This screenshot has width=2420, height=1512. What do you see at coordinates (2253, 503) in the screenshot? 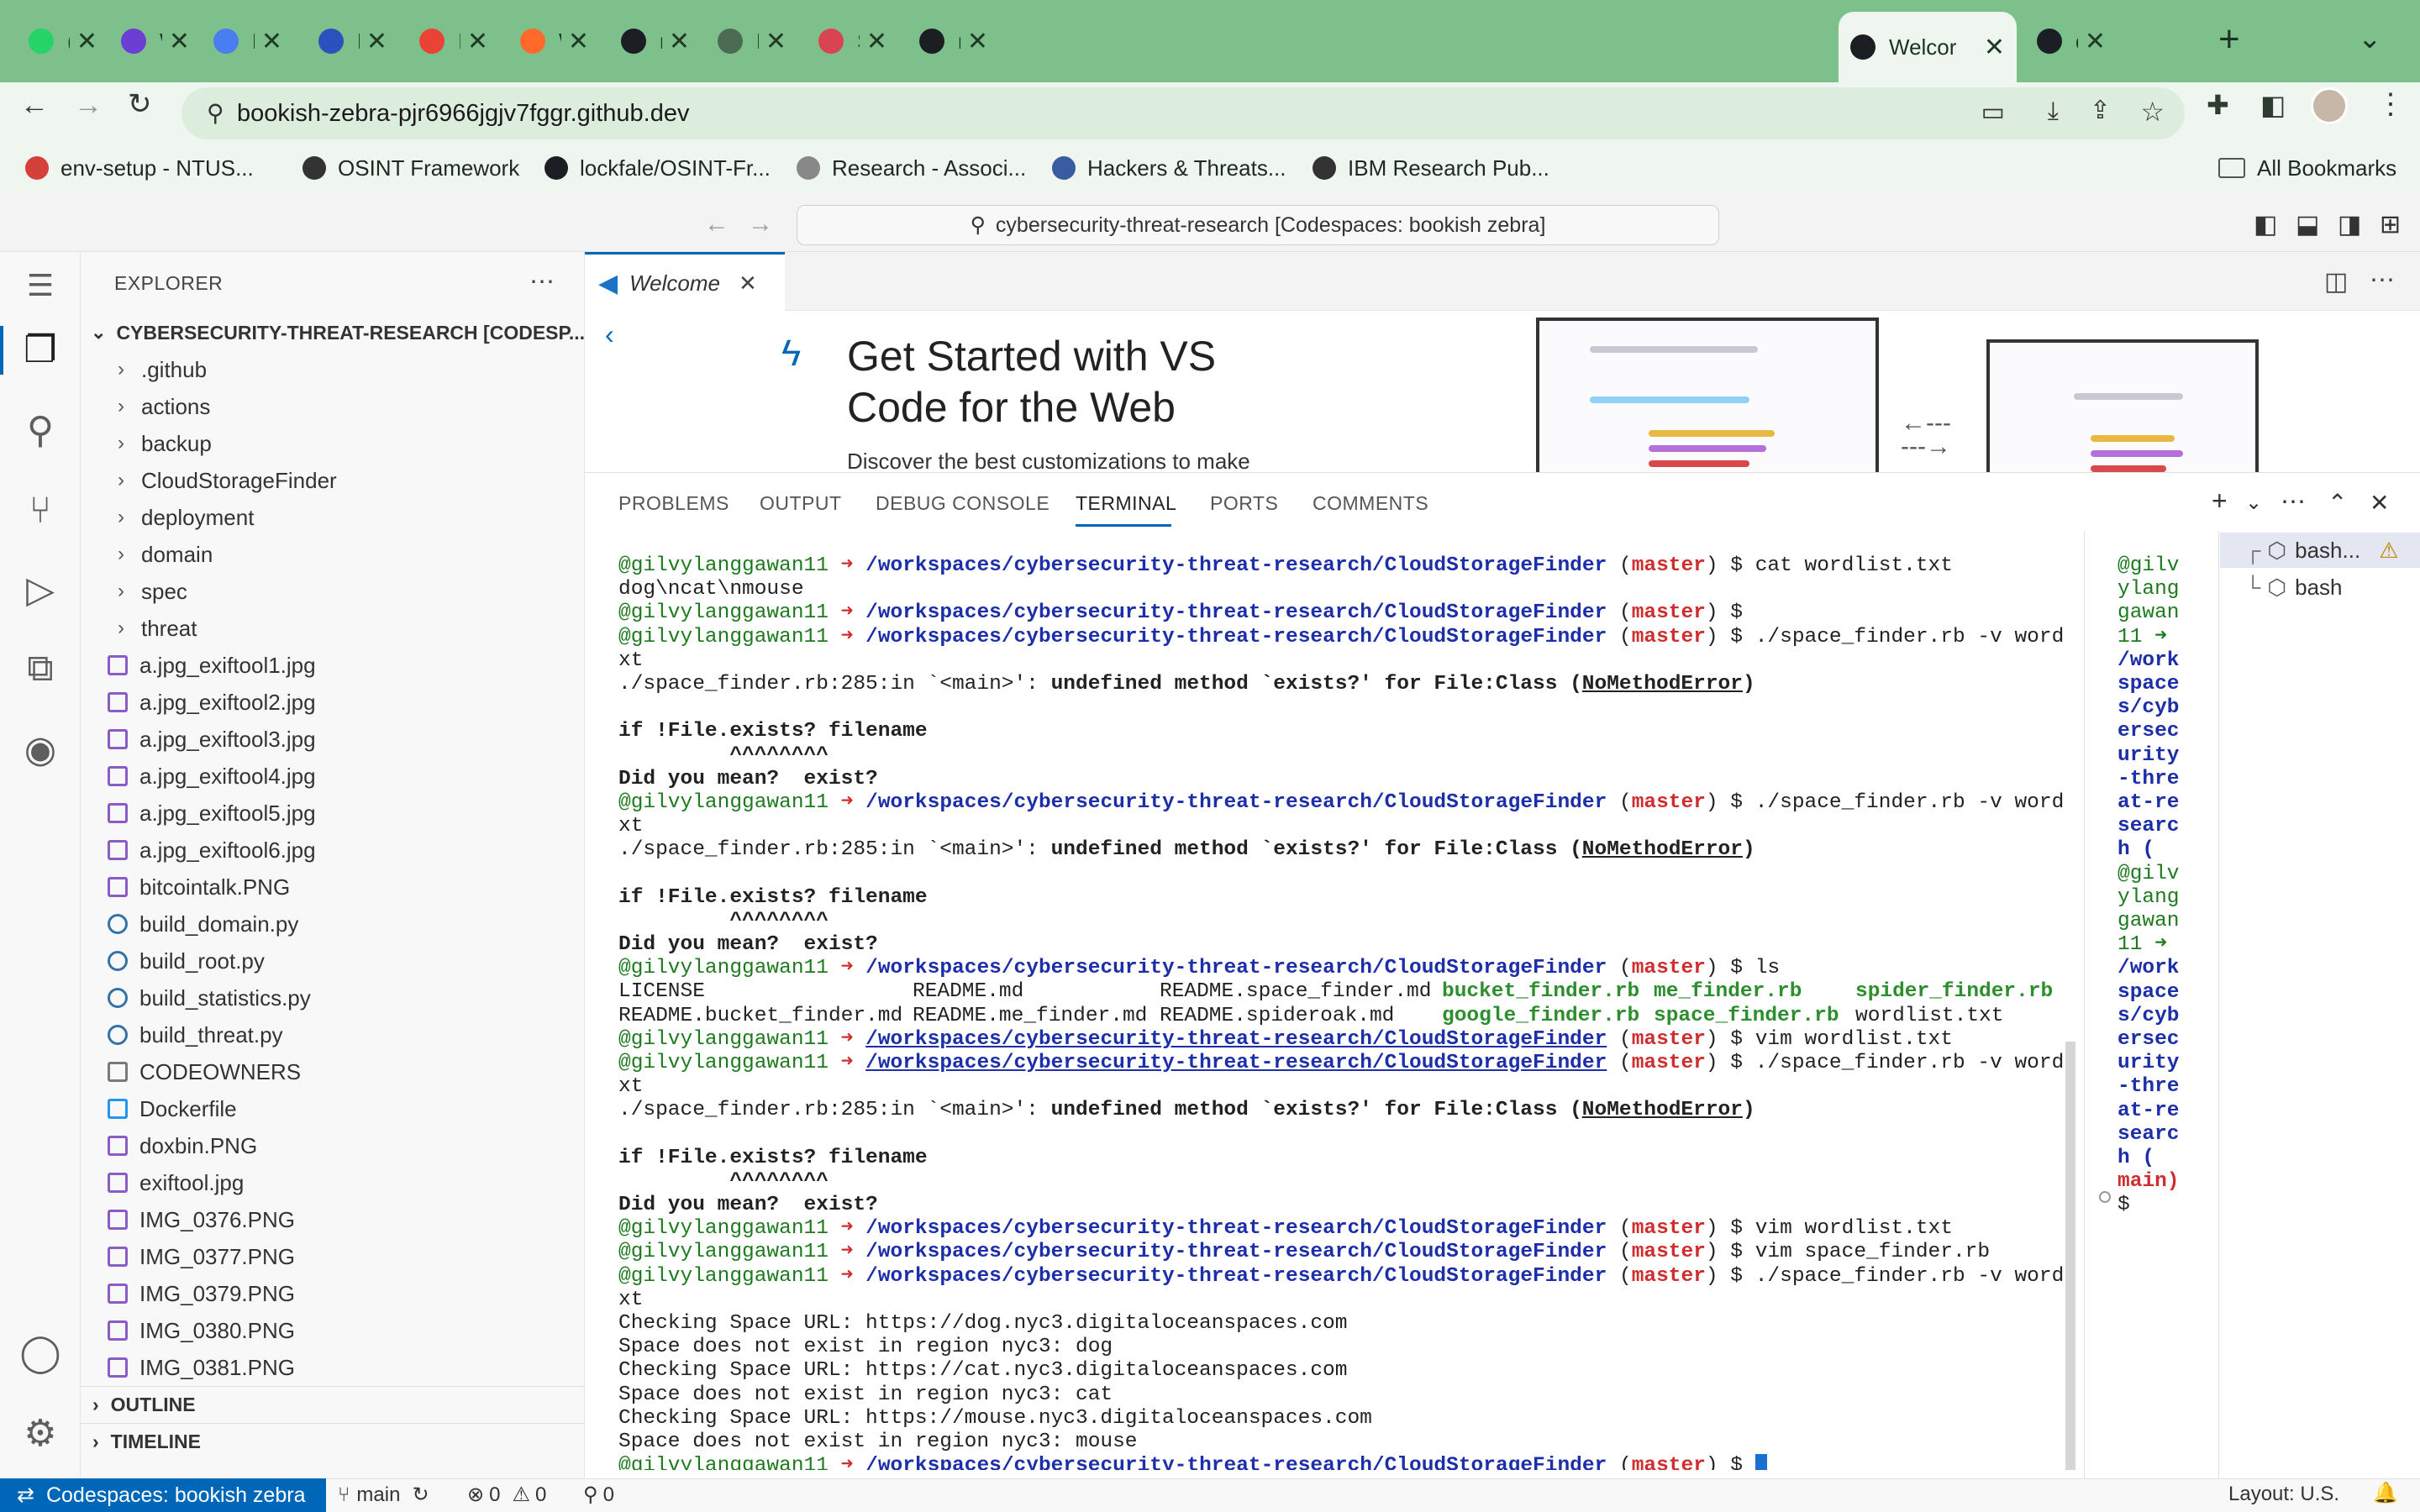
I see `terminal-dropdown-icon: ⌄` at bounding box center [2253, 503].